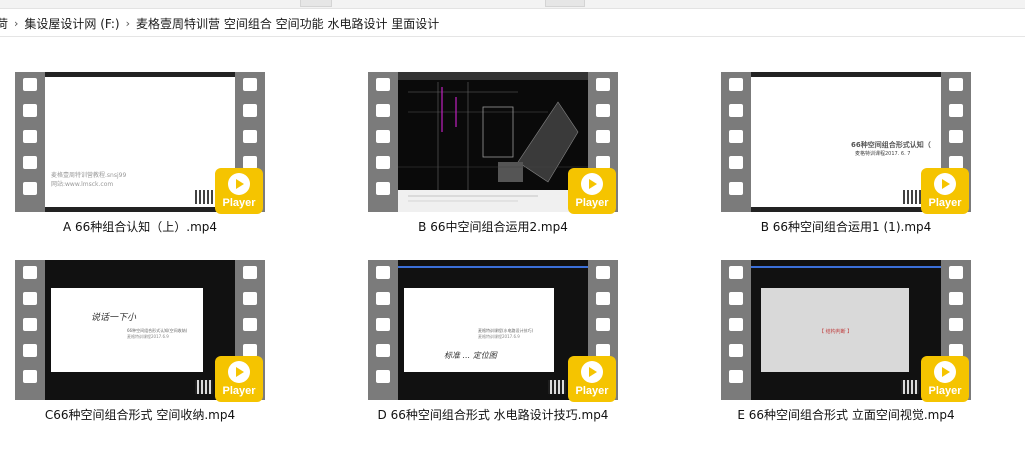  Describe the element at coordinates (846, 226) in the screenshot. I see `file-name: B 66种空间组合运用1 (1).mp4` at that location.